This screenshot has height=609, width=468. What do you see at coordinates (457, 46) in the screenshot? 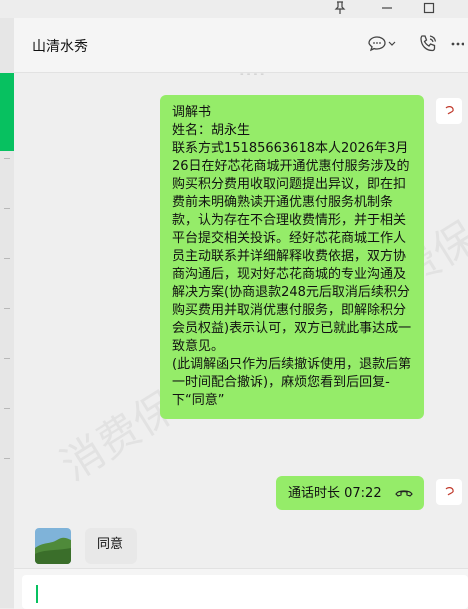
I see `more-icon` at bounding box center [457, 46].